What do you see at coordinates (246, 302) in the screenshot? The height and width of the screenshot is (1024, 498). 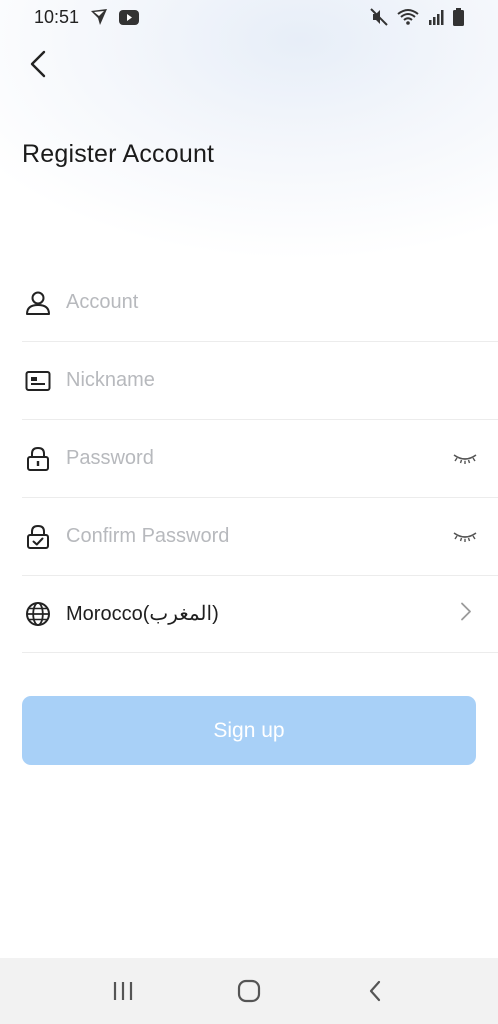 I see `account-input` at bounding box center [246, 302].